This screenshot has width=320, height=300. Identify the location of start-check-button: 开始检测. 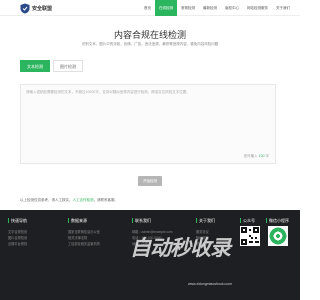
(150, 181).